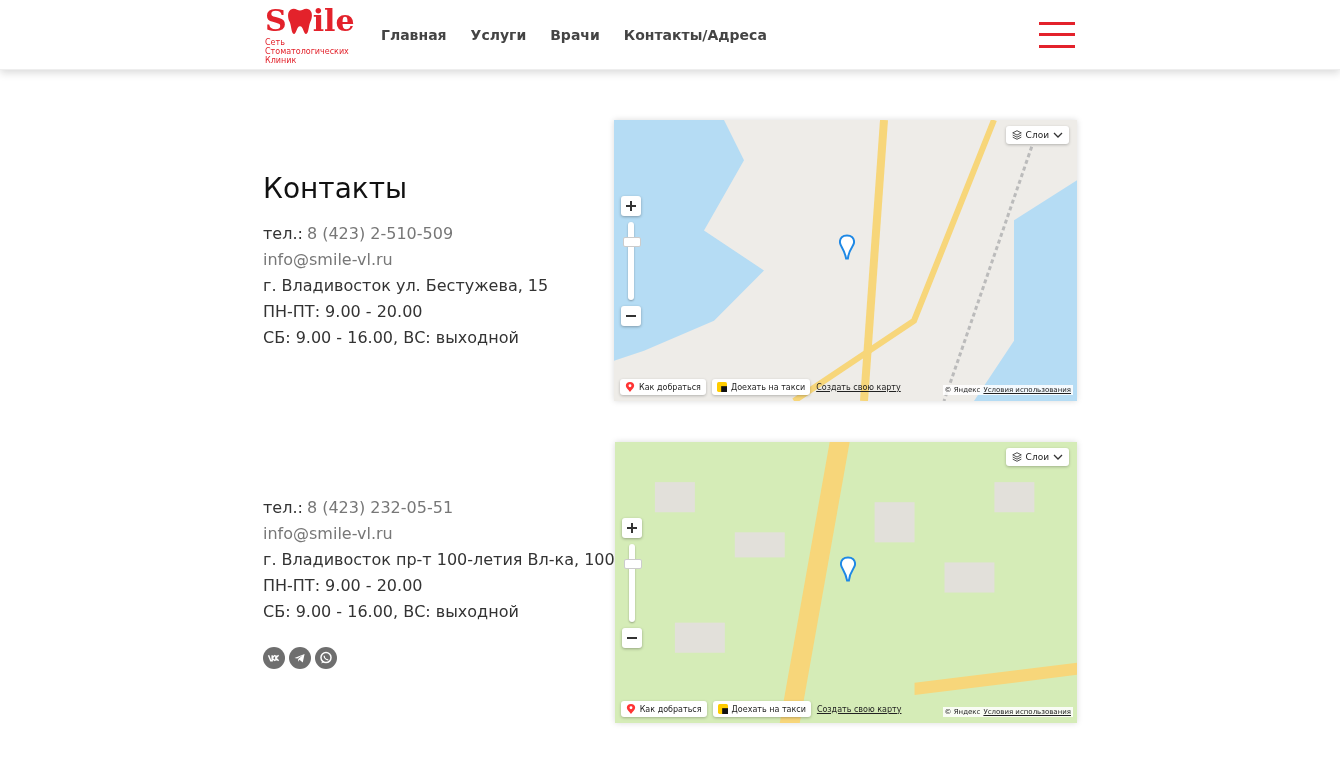 This screenshot has width=1340, height=782. Describe the element at coordinates (333, 21) in the screenshot. I see `logo-letters: ile` at that location.